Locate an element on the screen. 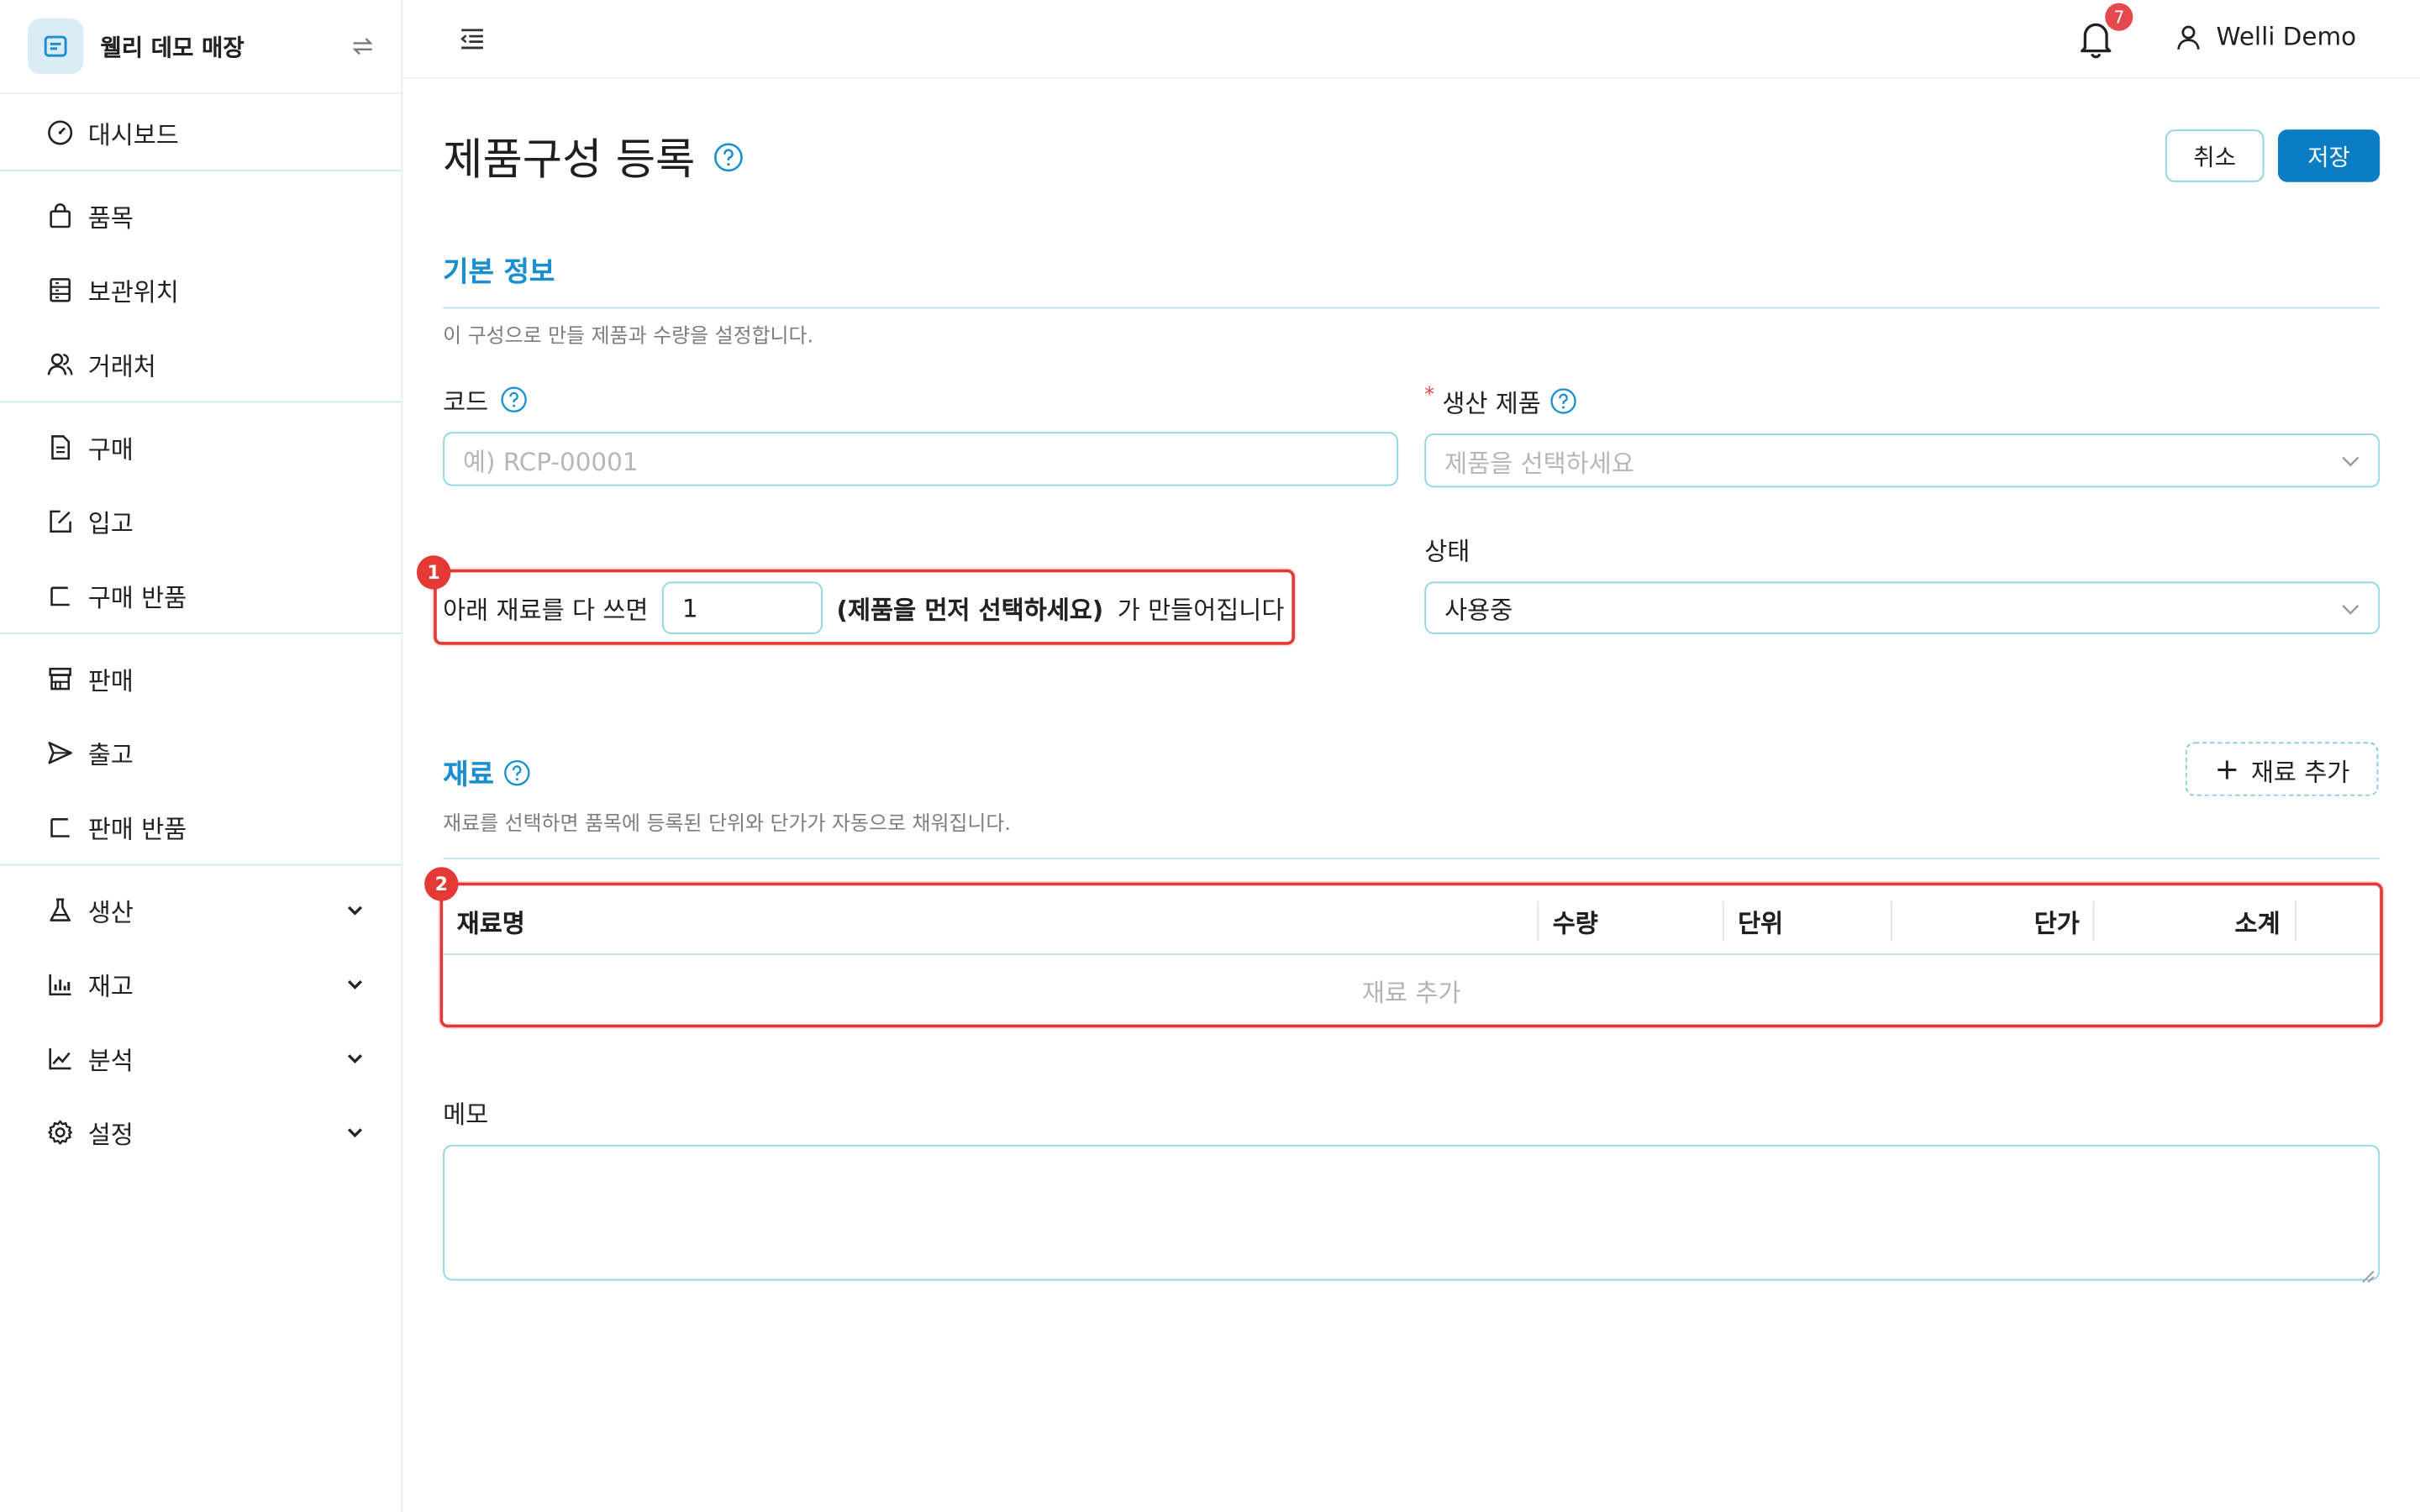 This screenshot has height=1512, width=2420. save-button: 저장 is located at coordinates (2329, 155).